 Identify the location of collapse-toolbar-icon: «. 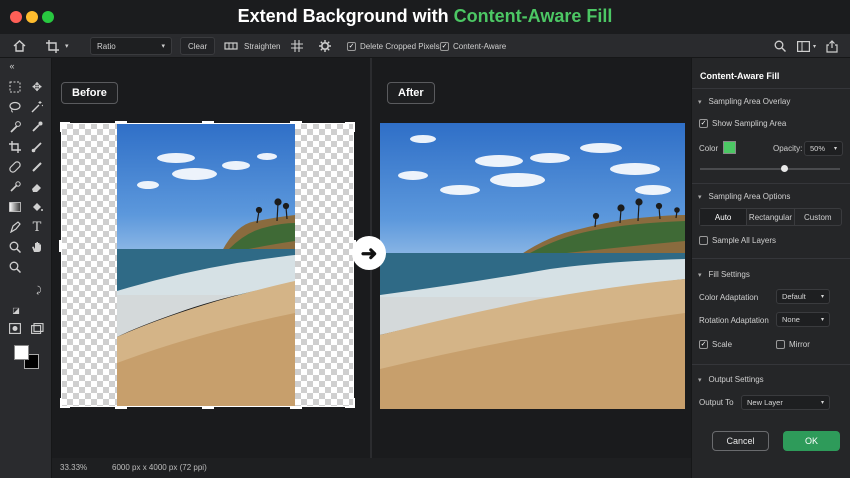
(12, 66).